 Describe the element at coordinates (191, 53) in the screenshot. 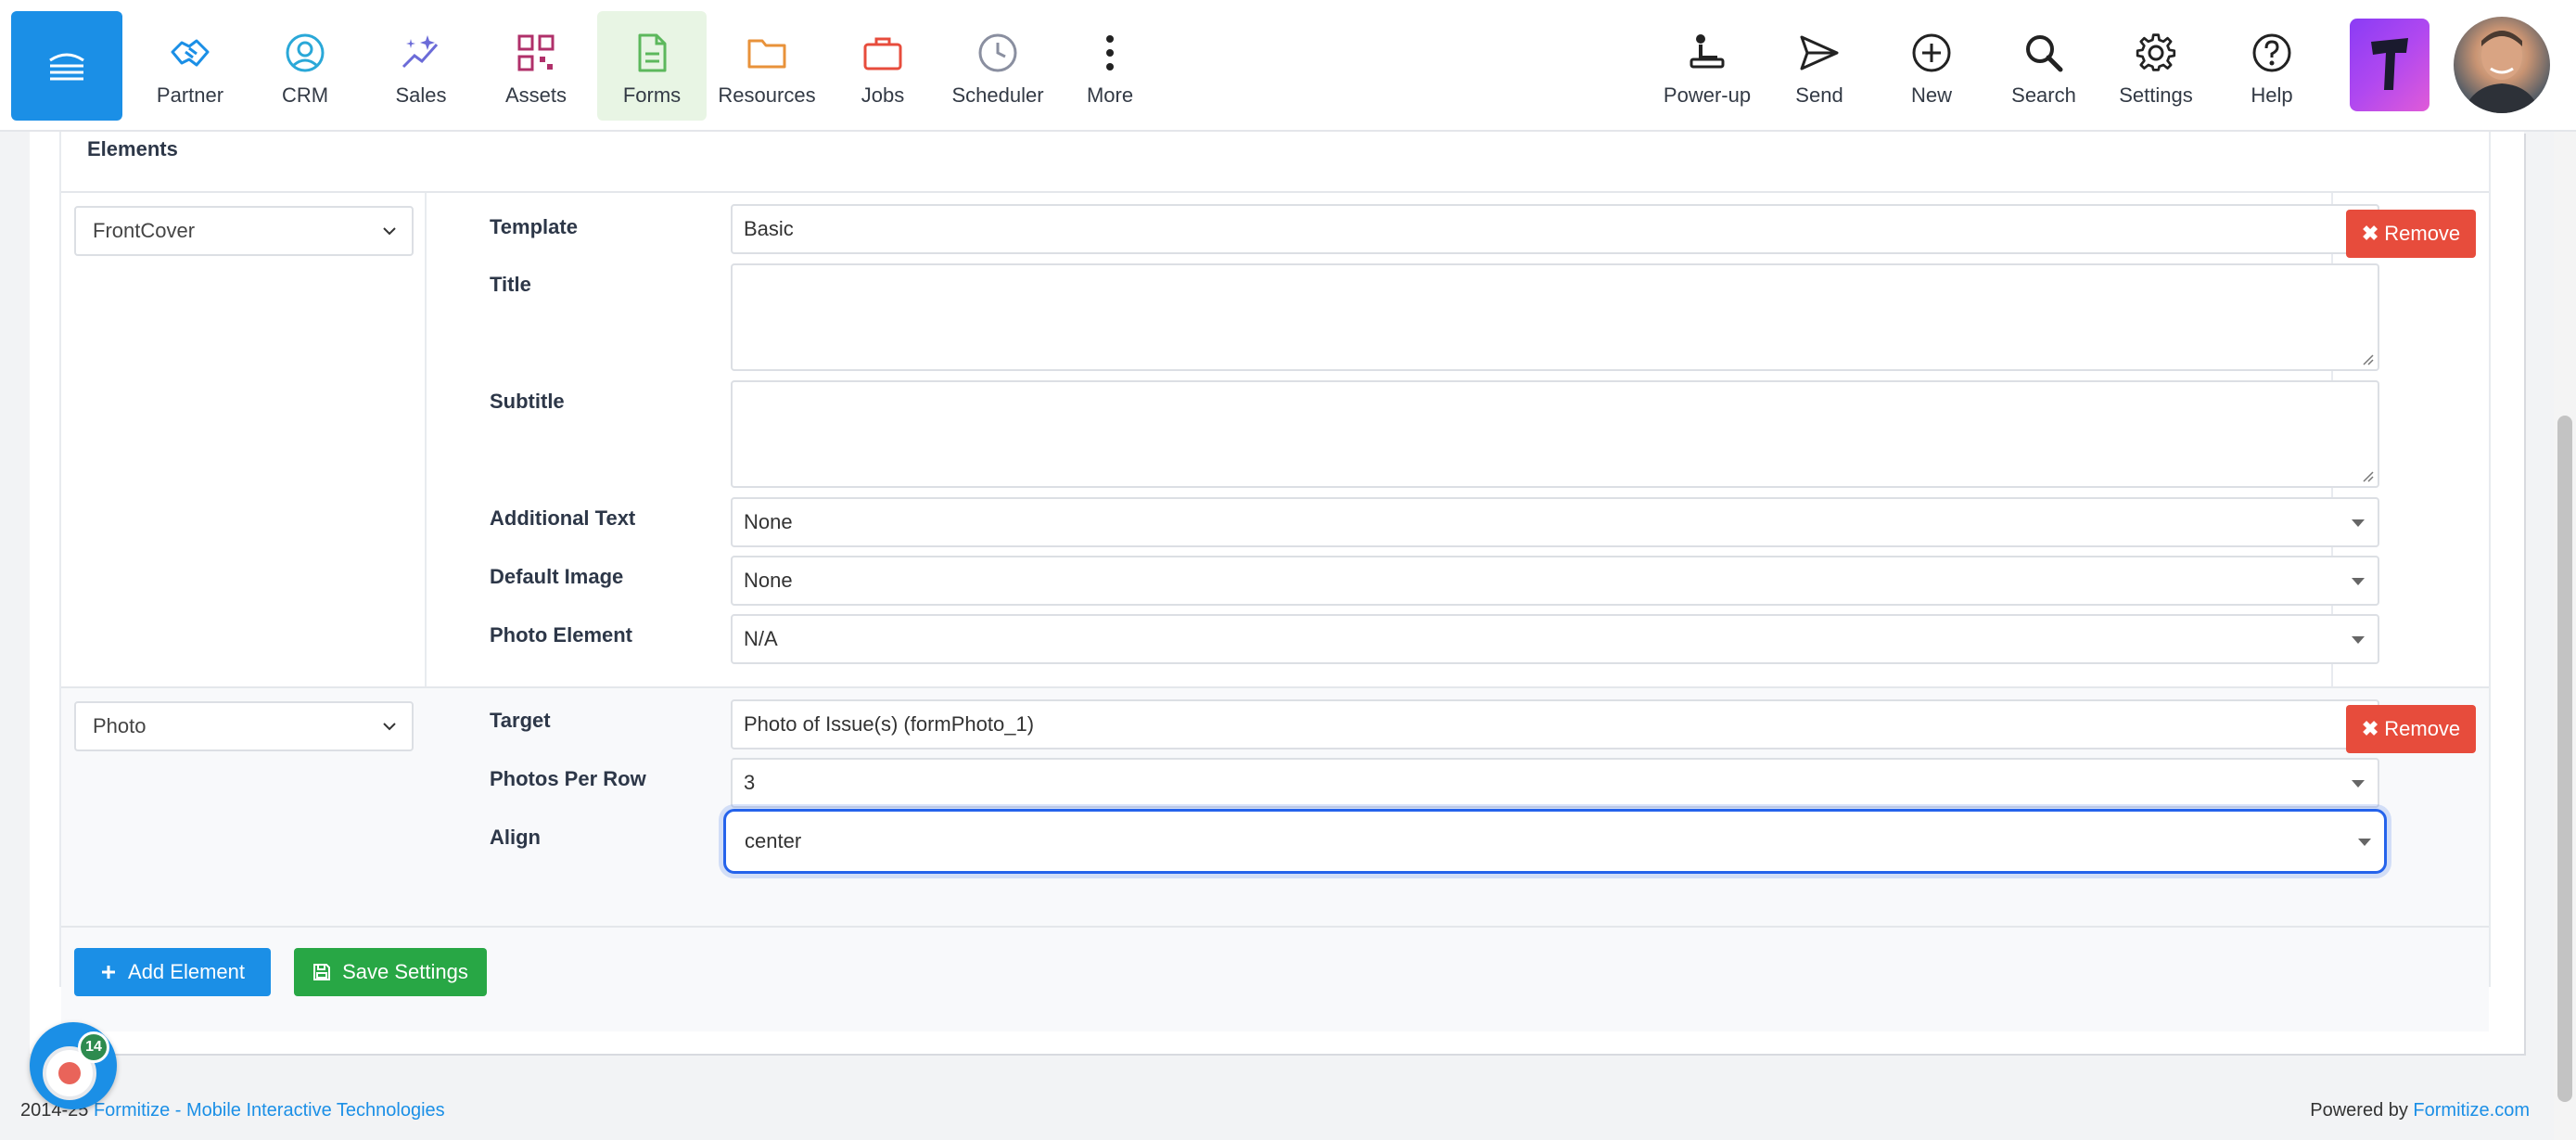

I see `handshake-icon` at that location.